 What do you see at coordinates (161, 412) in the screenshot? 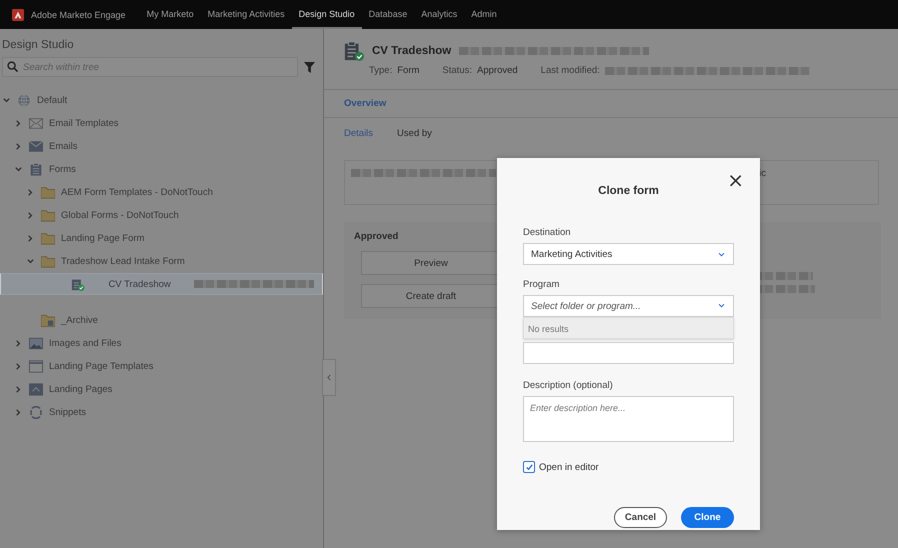
I see `tree-item: Snippets` at bounding box center [161, 412].